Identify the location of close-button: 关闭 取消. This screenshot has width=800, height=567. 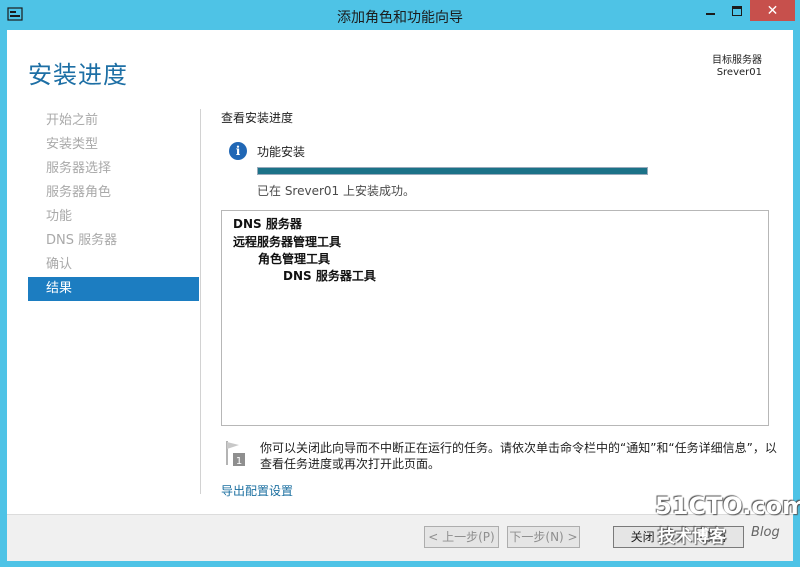
(678, 537).